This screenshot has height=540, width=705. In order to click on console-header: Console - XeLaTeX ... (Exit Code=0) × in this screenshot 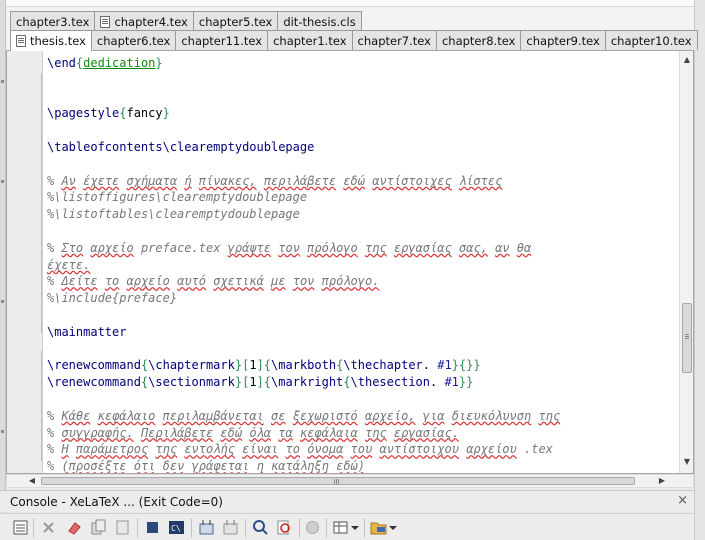, I will do `click(347, 501)`.